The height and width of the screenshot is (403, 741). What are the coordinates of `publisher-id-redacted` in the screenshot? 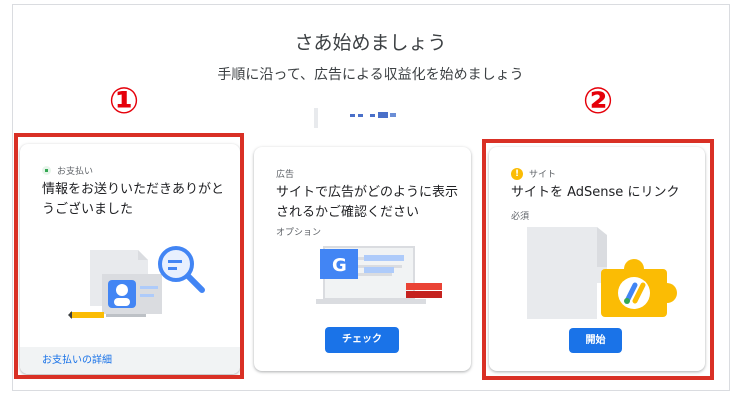 It's located at (358, 118).